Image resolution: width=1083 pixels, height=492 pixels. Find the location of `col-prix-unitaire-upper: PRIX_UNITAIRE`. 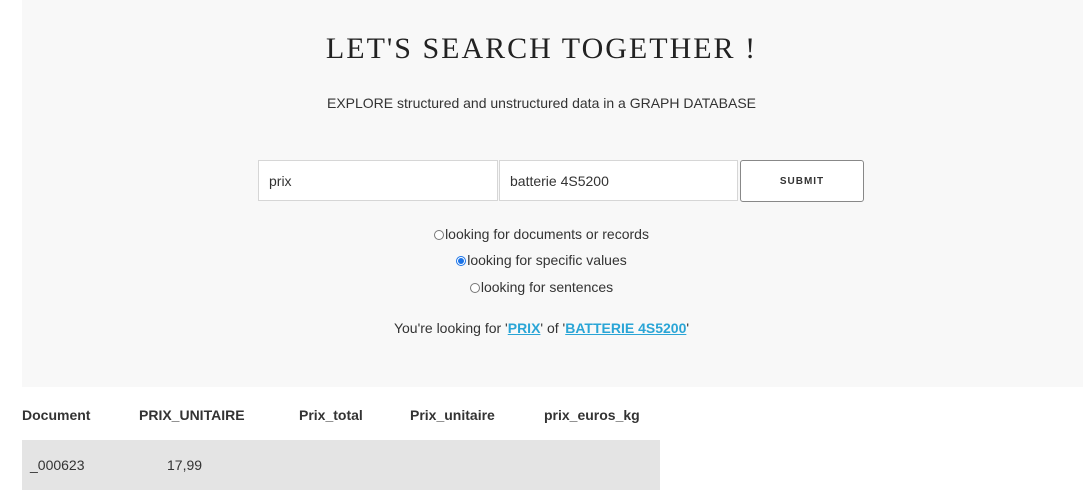

col-prix-unitaire-upper: PRIX_UNITAIRE is located at coordinates (192, 415).